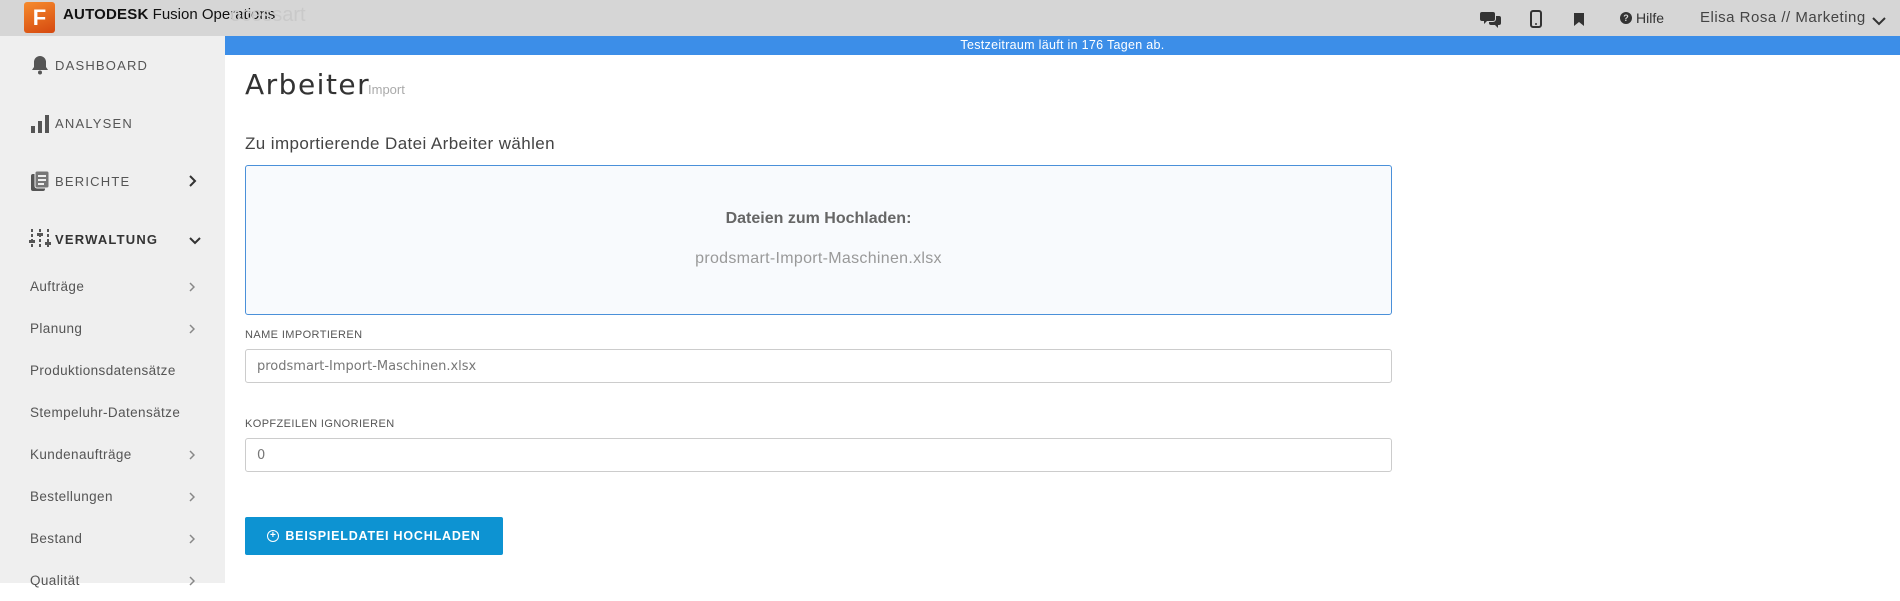 Image resolution: width=1900 pixels, height=601 pixels. Describe the element at coordinates (40, 239) in the screenshot. I see `sliders-icon` at that location.